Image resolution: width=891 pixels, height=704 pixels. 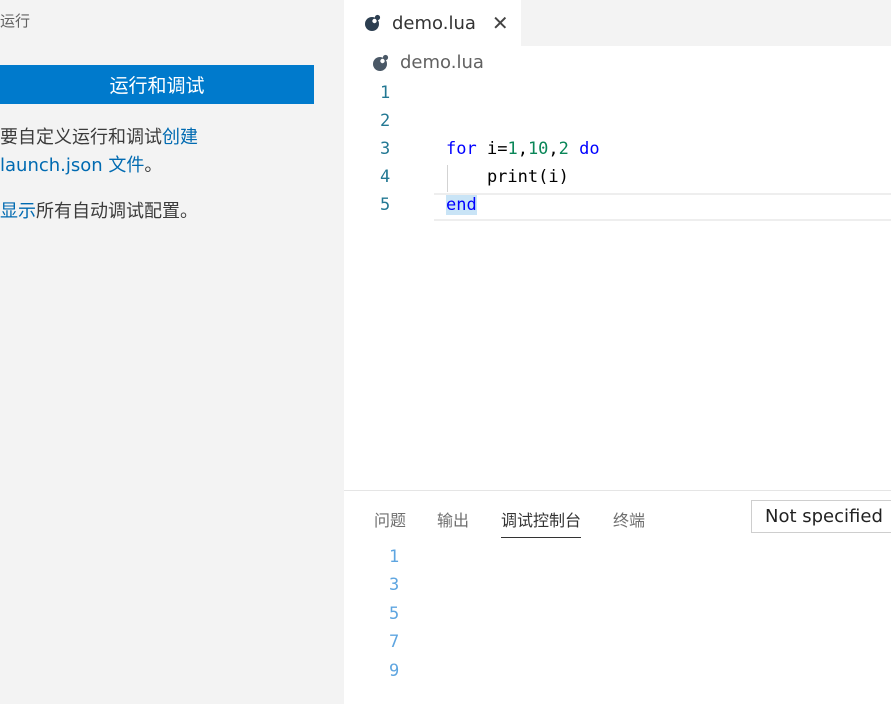 I want to click on sidebar-help-line-2: launch.json 文件。, so click(x=81, y=166).